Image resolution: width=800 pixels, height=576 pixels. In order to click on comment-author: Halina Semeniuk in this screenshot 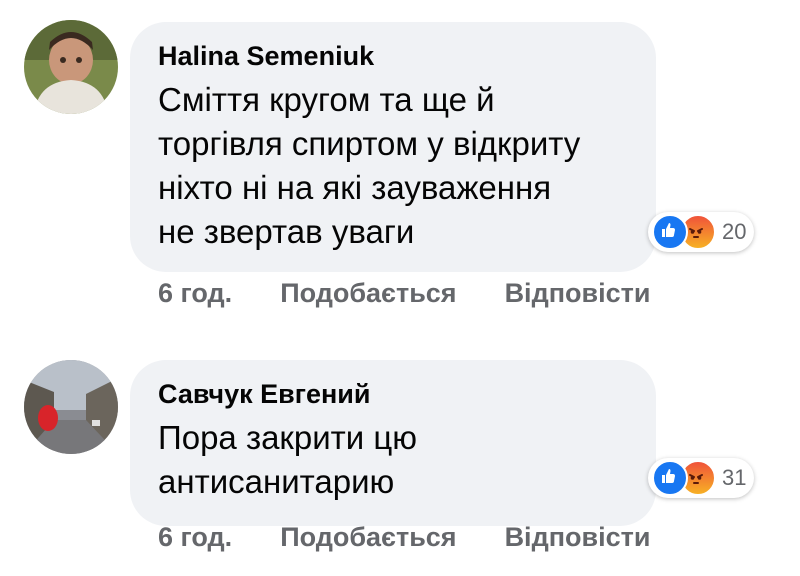, I will do `click(393, 56)`.